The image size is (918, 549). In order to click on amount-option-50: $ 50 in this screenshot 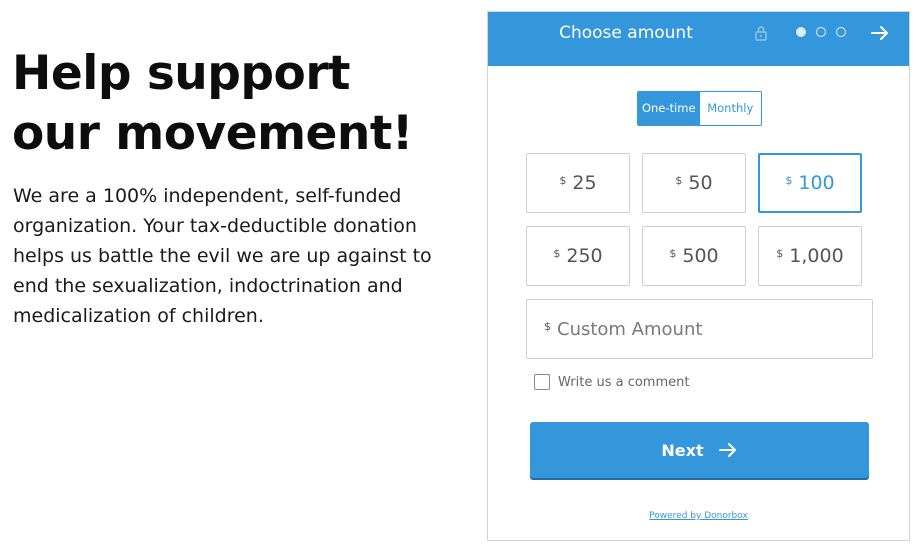, I will do `click(694, 183)`.